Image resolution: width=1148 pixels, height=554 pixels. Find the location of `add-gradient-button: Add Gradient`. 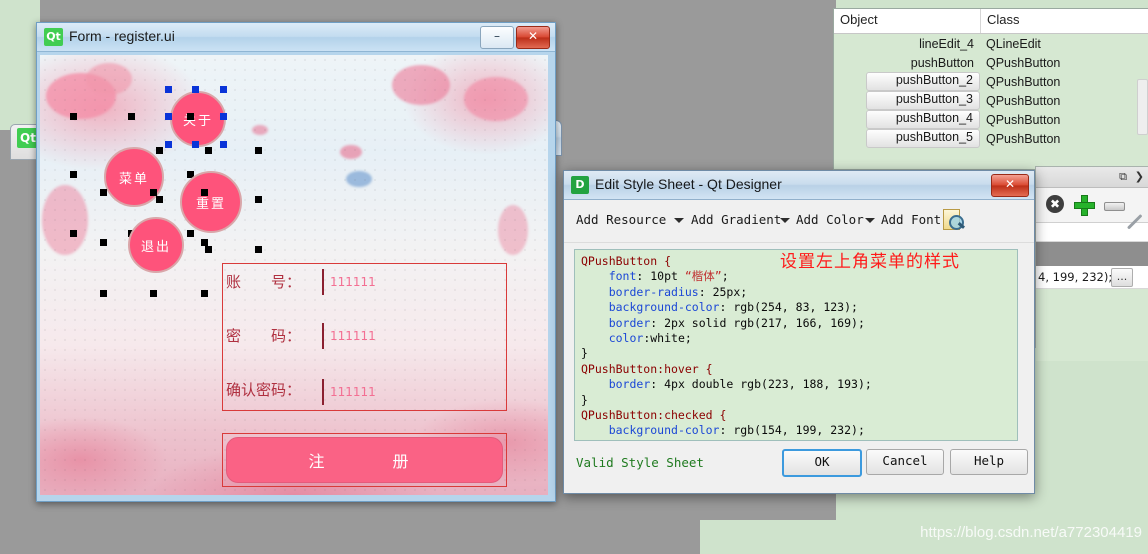

add-gradient-button: Add Gradient is located at coordinates (736, 219).